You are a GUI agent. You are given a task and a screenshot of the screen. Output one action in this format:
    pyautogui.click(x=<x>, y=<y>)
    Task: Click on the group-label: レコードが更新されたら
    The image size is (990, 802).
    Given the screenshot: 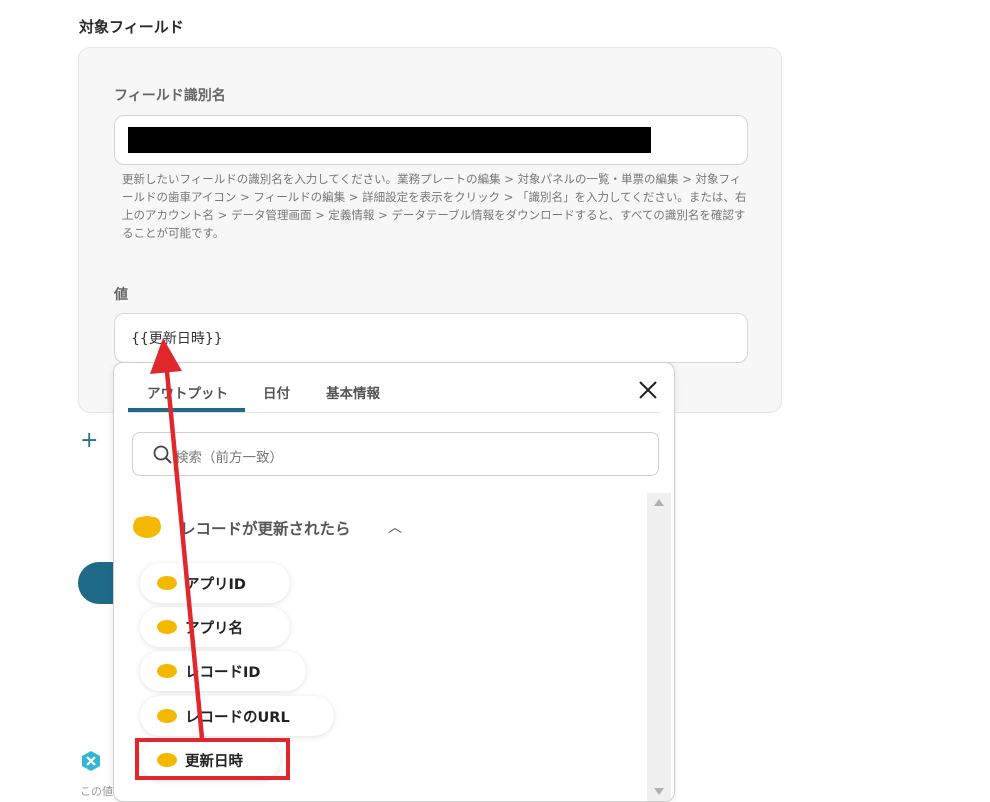 What is the action you would take?
    pyautogui.click(x=265, y=529)
    